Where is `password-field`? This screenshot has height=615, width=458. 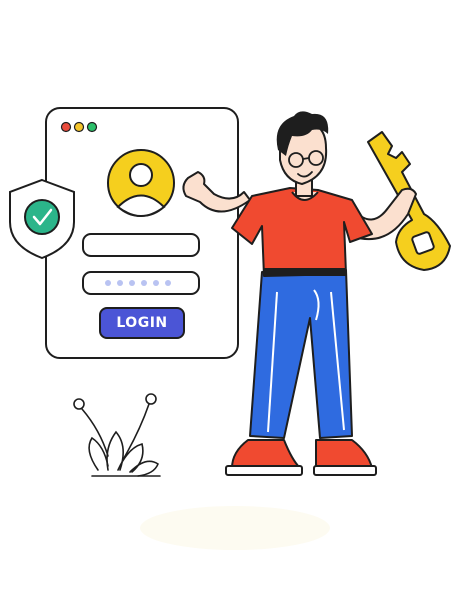
password-field is located at coordinates (141, 283).